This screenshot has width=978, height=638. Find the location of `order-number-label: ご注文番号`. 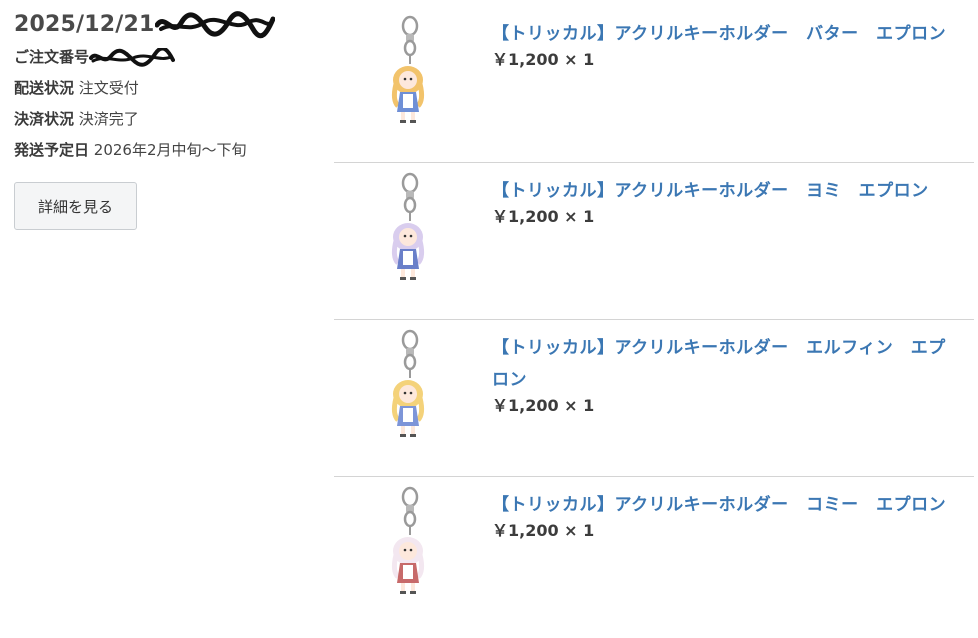

order-number-label: ご注文番号 is located at coordinates (52, 57).